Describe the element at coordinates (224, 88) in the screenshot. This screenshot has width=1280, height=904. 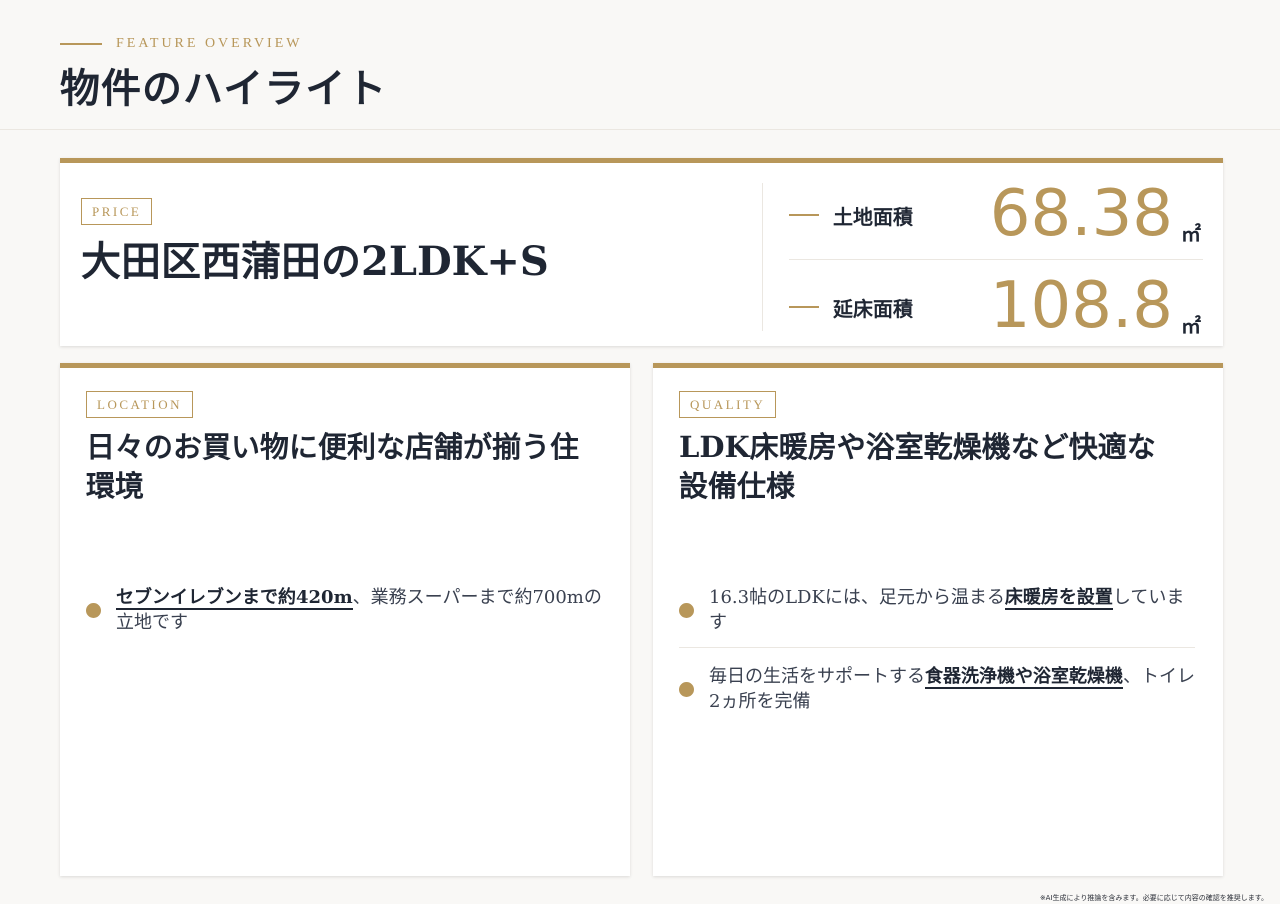
I see `page-title: 物件のハイライト` at that location.